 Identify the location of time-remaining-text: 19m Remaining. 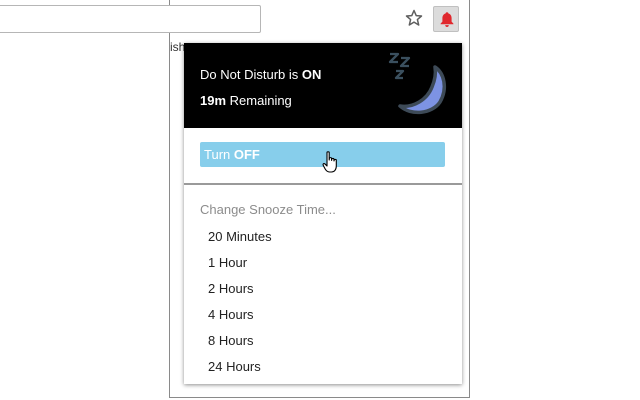
(246, 100).